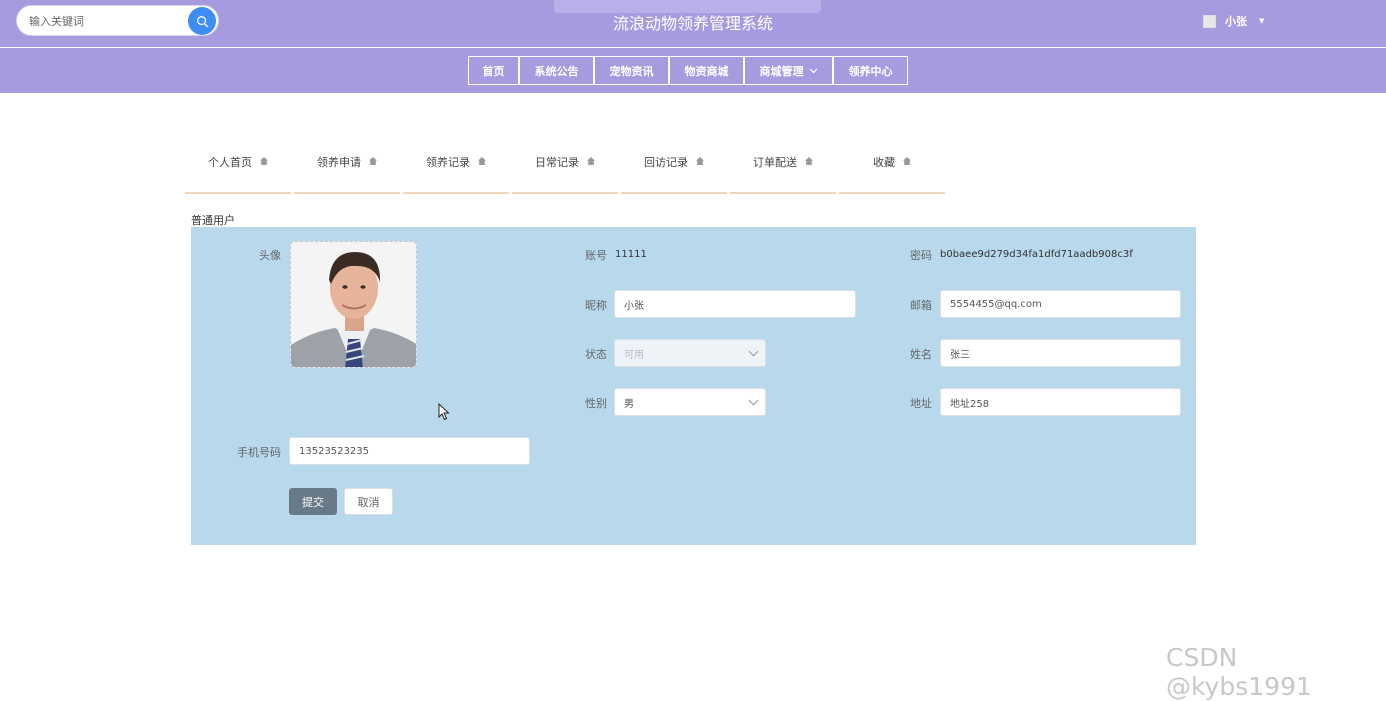 The image size is (1386, 701). Describe the element at coordinates (921, 255) in the screenshot. I see `password-label: 密码` at that location.